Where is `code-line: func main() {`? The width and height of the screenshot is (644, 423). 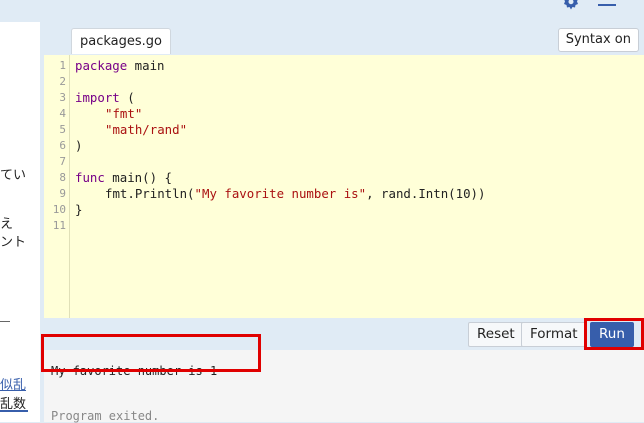 code-line: func main() { is located at coordinates (123, 177).